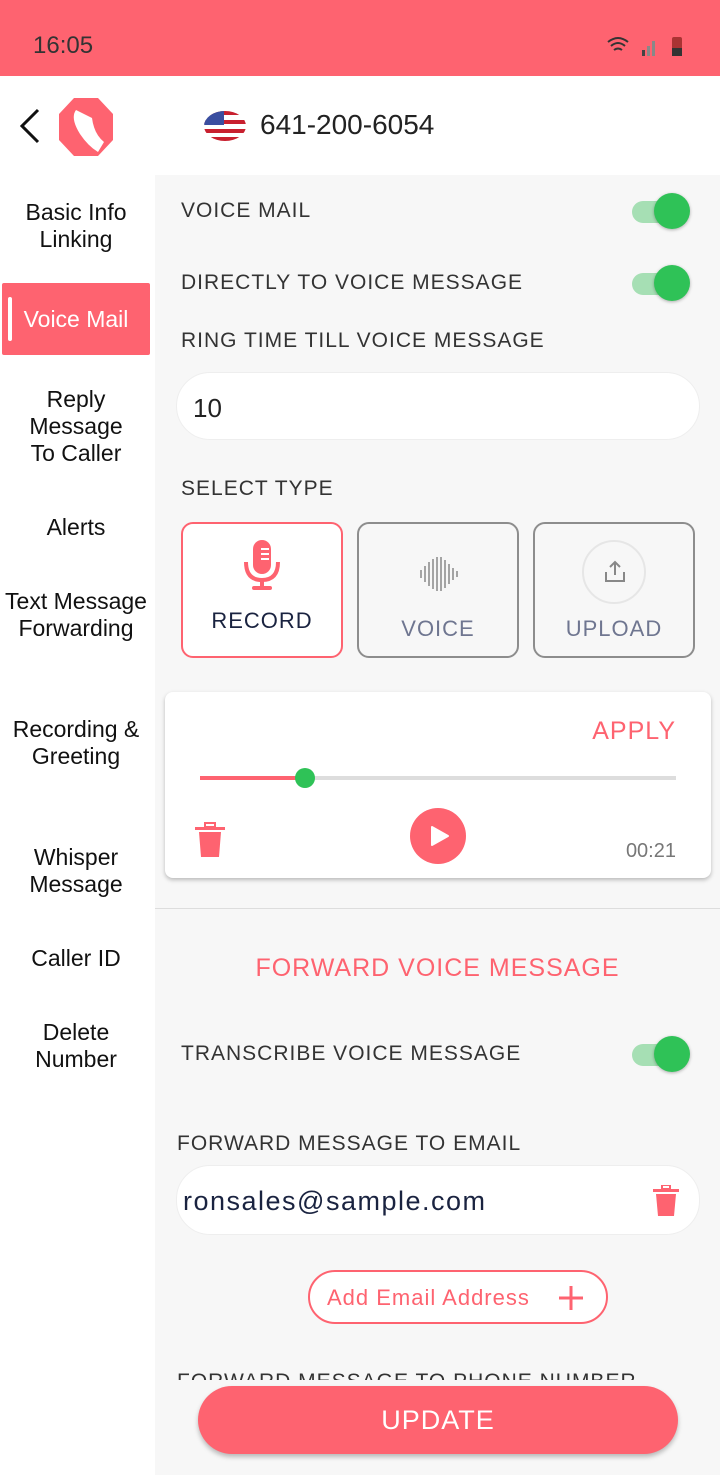  What do you see at coordinates (262, 620) in the screenshot?
I see `record-label: RECORD` at bounding box center [262, 620].